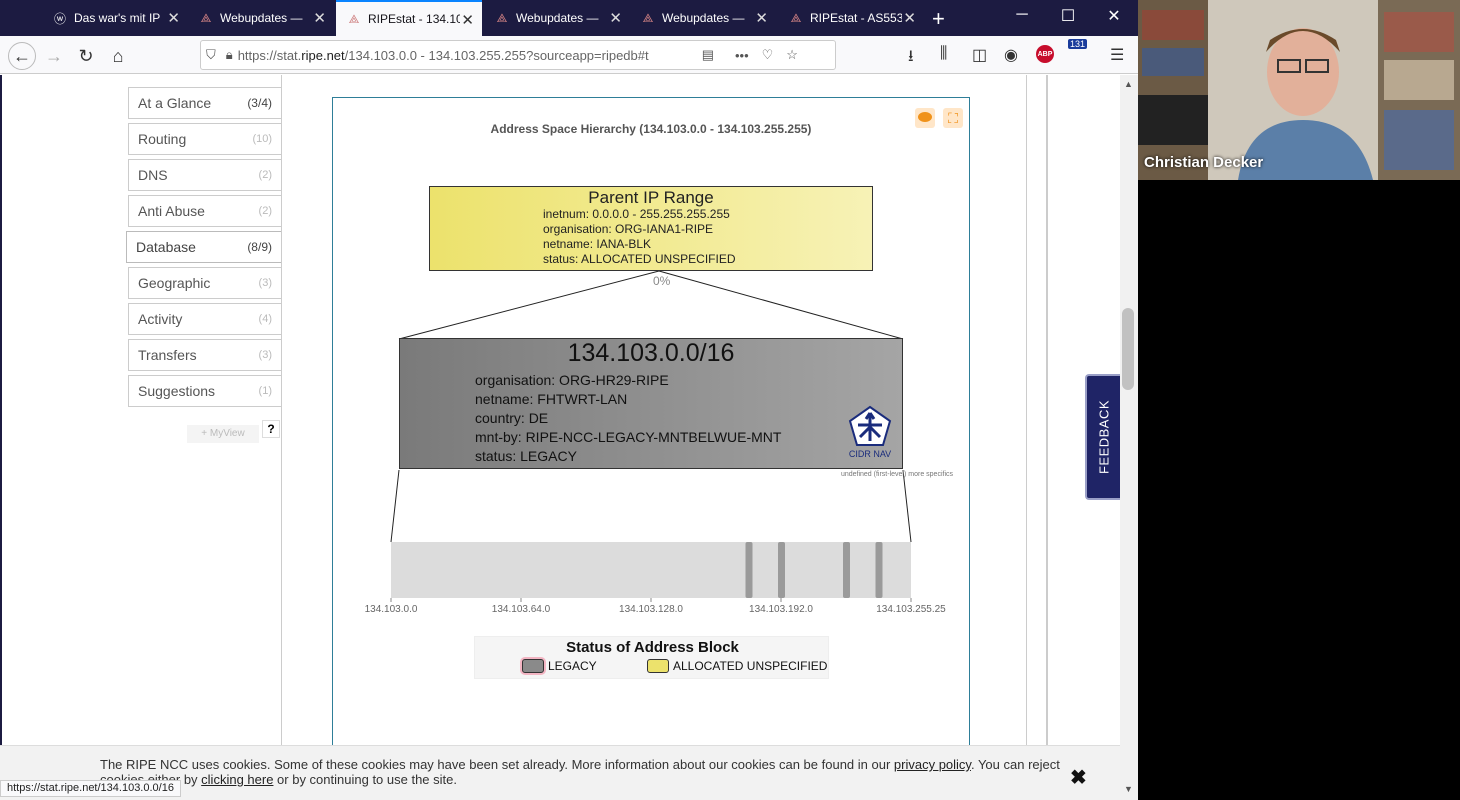 The width and height of the screenshot is (1460, 800). Describe the element at coordinates (1299, 90) in the screenshot. I see `webcam-image` at that location.